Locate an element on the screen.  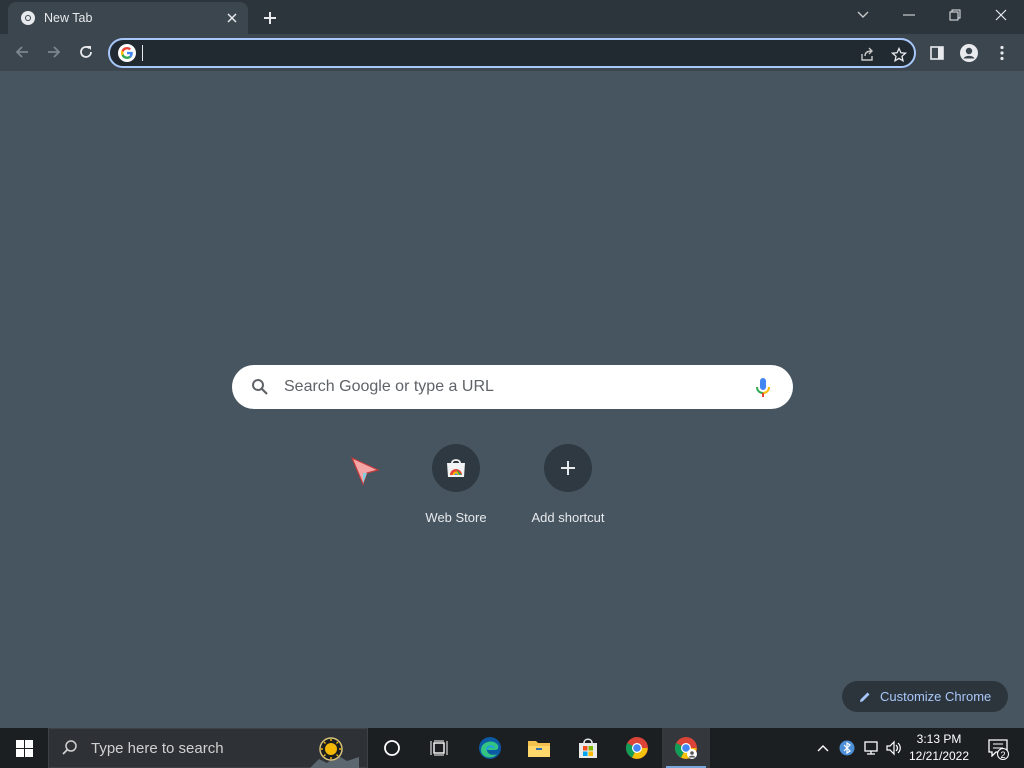
cortana-button is located at coordinates (392, 748).